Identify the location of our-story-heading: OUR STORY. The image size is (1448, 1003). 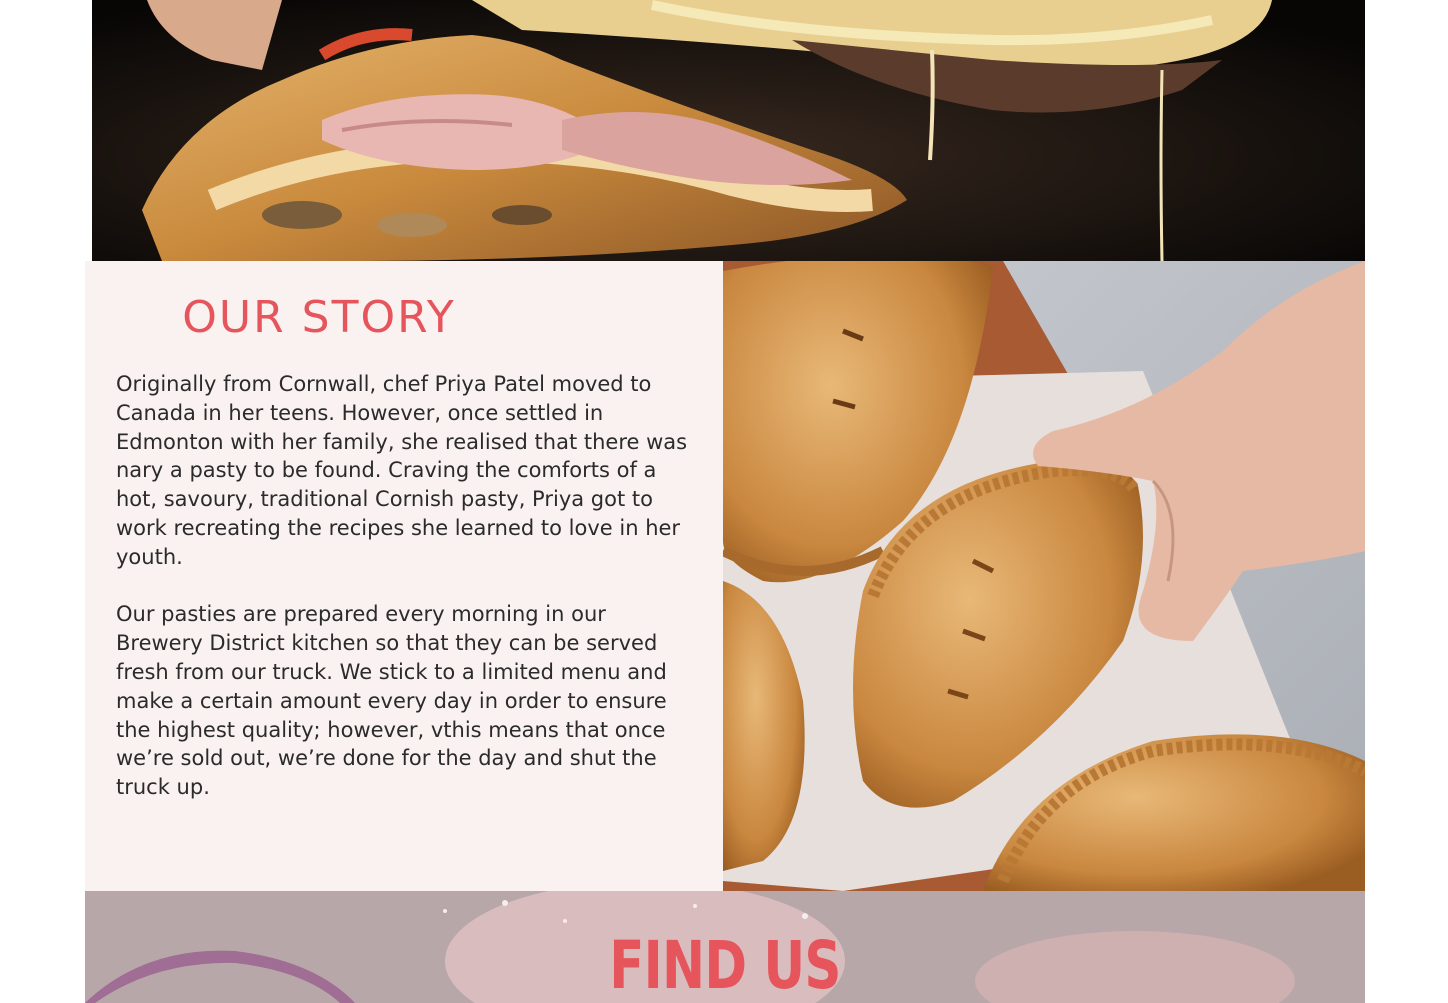
(319, 317).